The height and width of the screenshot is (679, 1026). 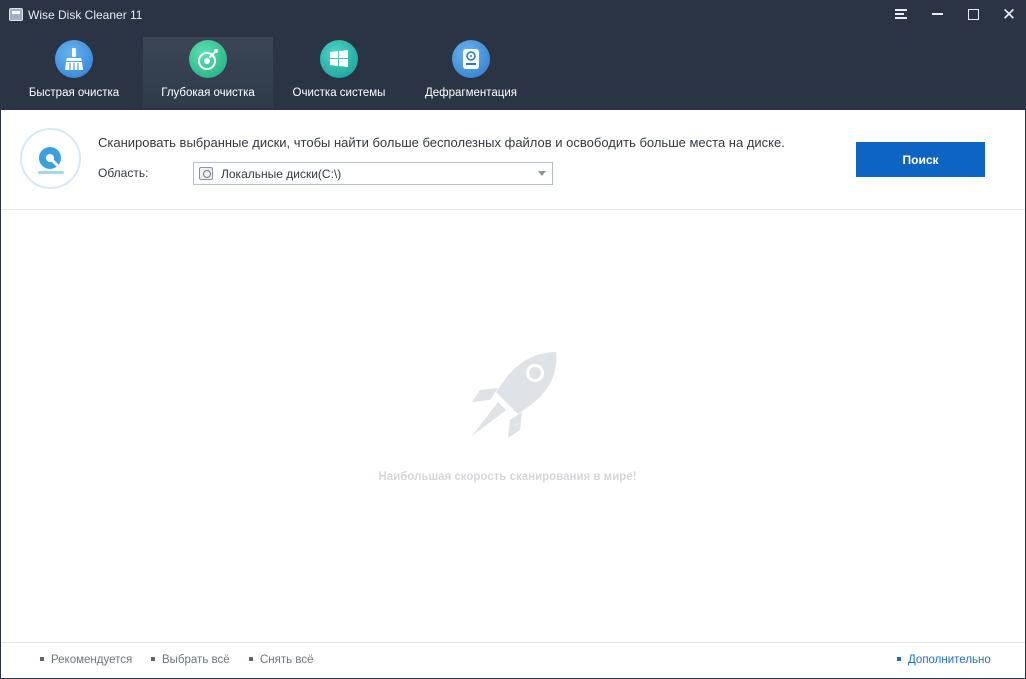 I want to click on minimize-icon, so click(x=937, y=14).